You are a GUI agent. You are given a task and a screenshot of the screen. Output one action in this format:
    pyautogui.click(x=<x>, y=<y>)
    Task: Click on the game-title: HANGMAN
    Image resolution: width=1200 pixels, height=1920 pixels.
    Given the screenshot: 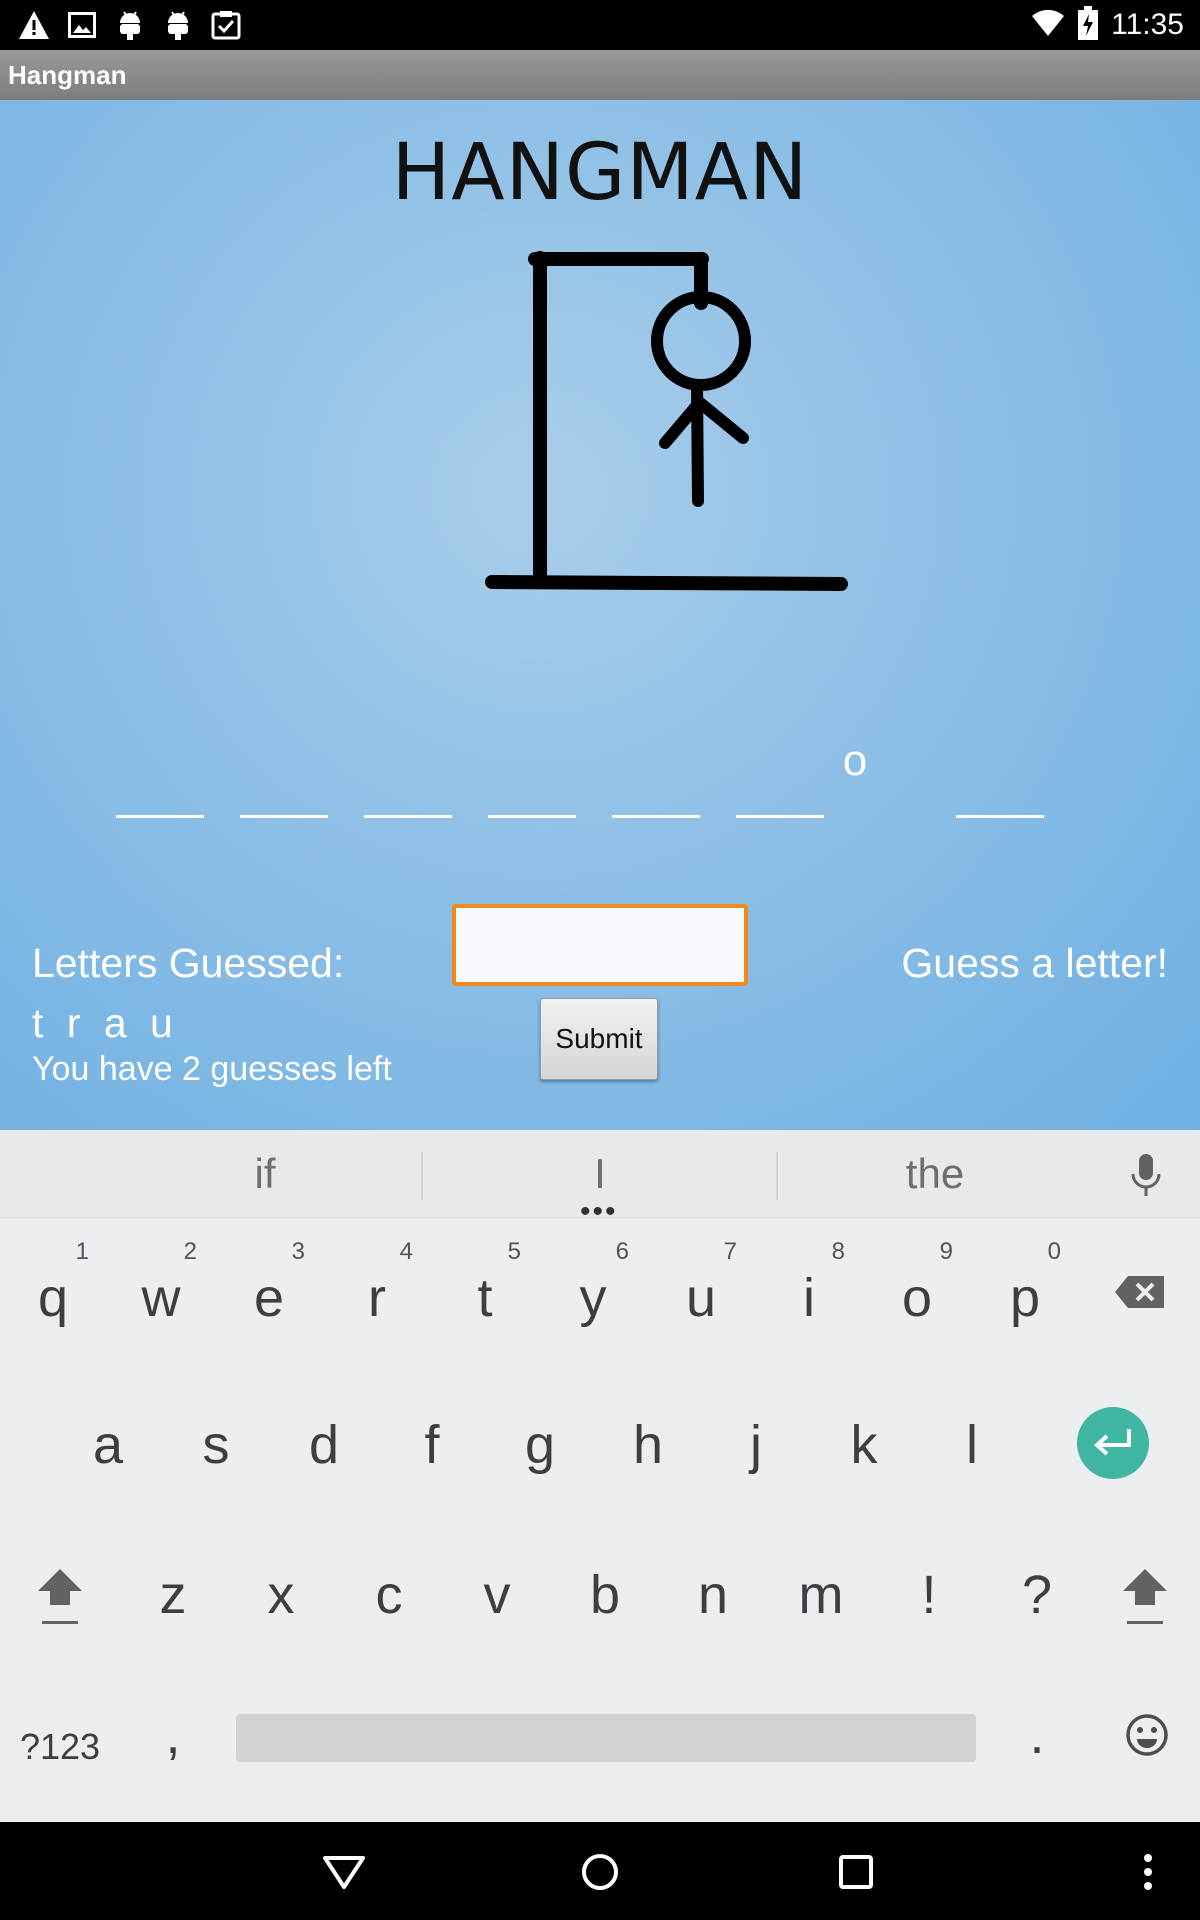 What is the action you would take?
    pyautogui.click(x=600, y=173)
    